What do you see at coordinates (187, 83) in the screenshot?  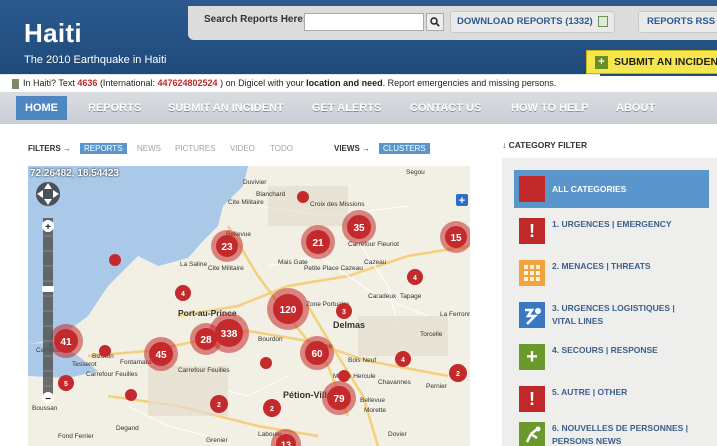 I see `ticker-intl-number: 447624802524` at bounding box center [187, 83].